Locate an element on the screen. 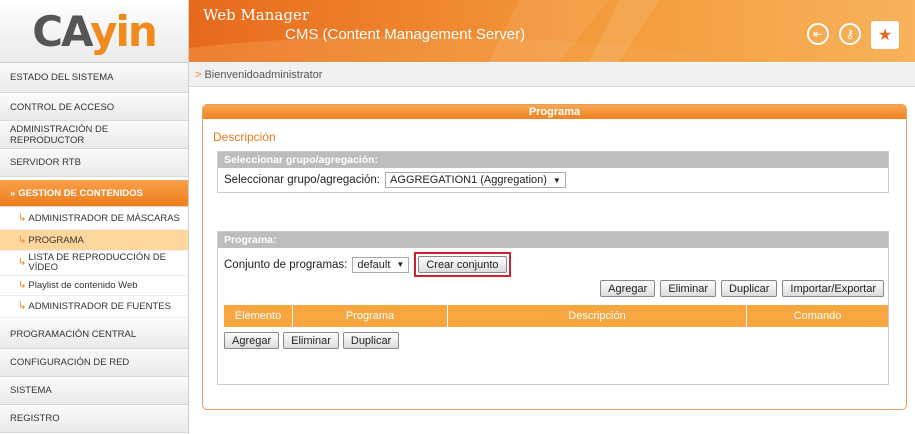  sidebar-item-estado-del-sistema: ESTADO DEL SISTEMA is located at coordinates (94, 78).